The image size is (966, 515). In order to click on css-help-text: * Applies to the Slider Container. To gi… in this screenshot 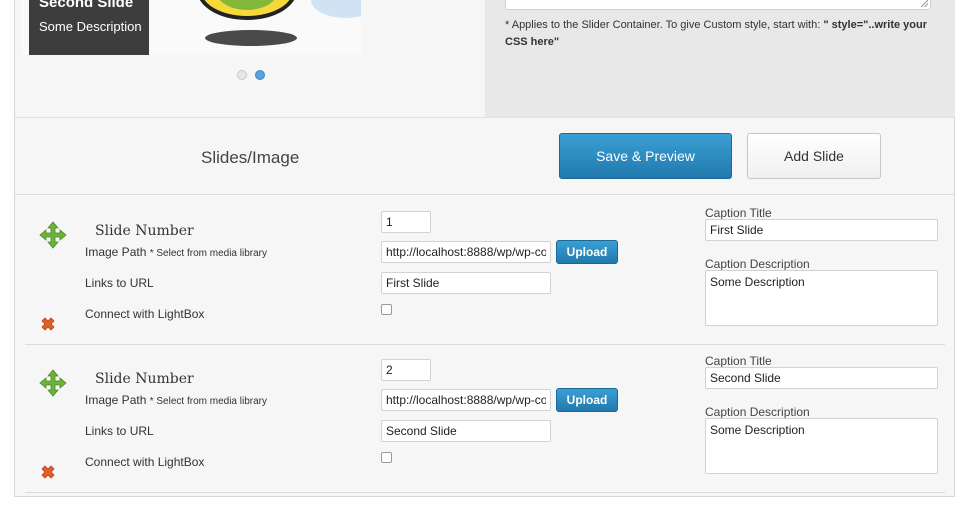, I will do `click(663, 25)`.